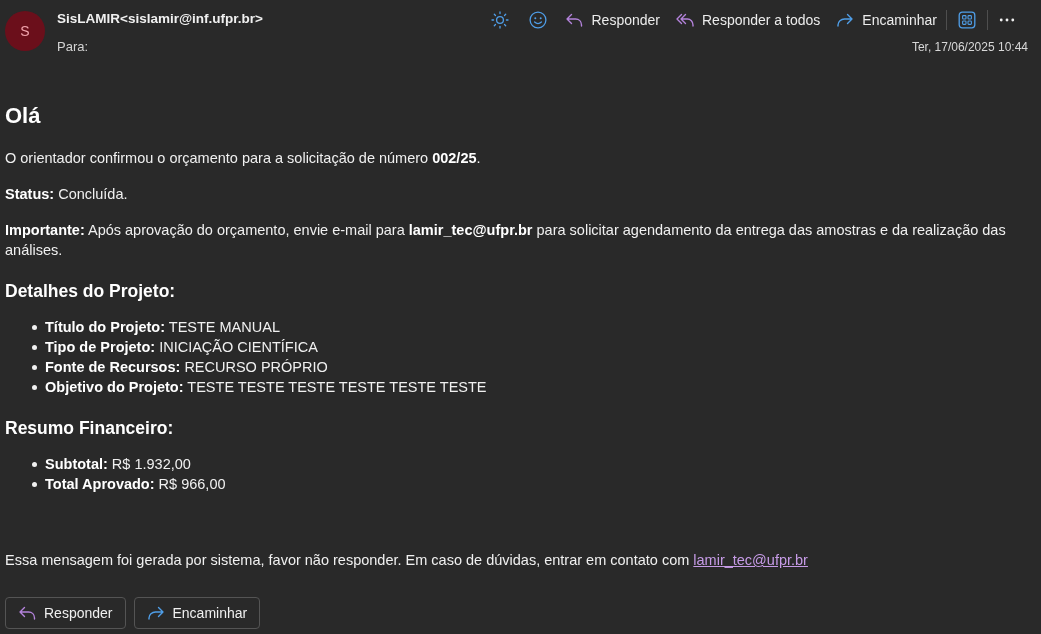  Describe the element at coordinates (73, 47) in the screenshot. I see `recipient-label: Para:` at that location.